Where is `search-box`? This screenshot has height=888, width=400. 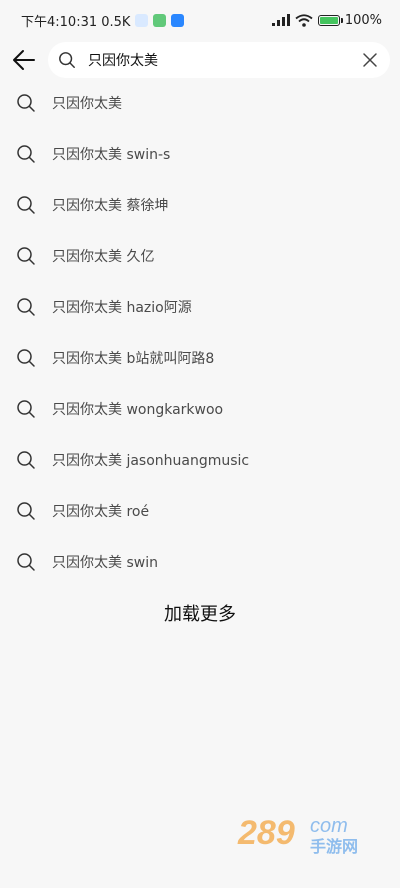
search-box is located at coordinates (219, 60).